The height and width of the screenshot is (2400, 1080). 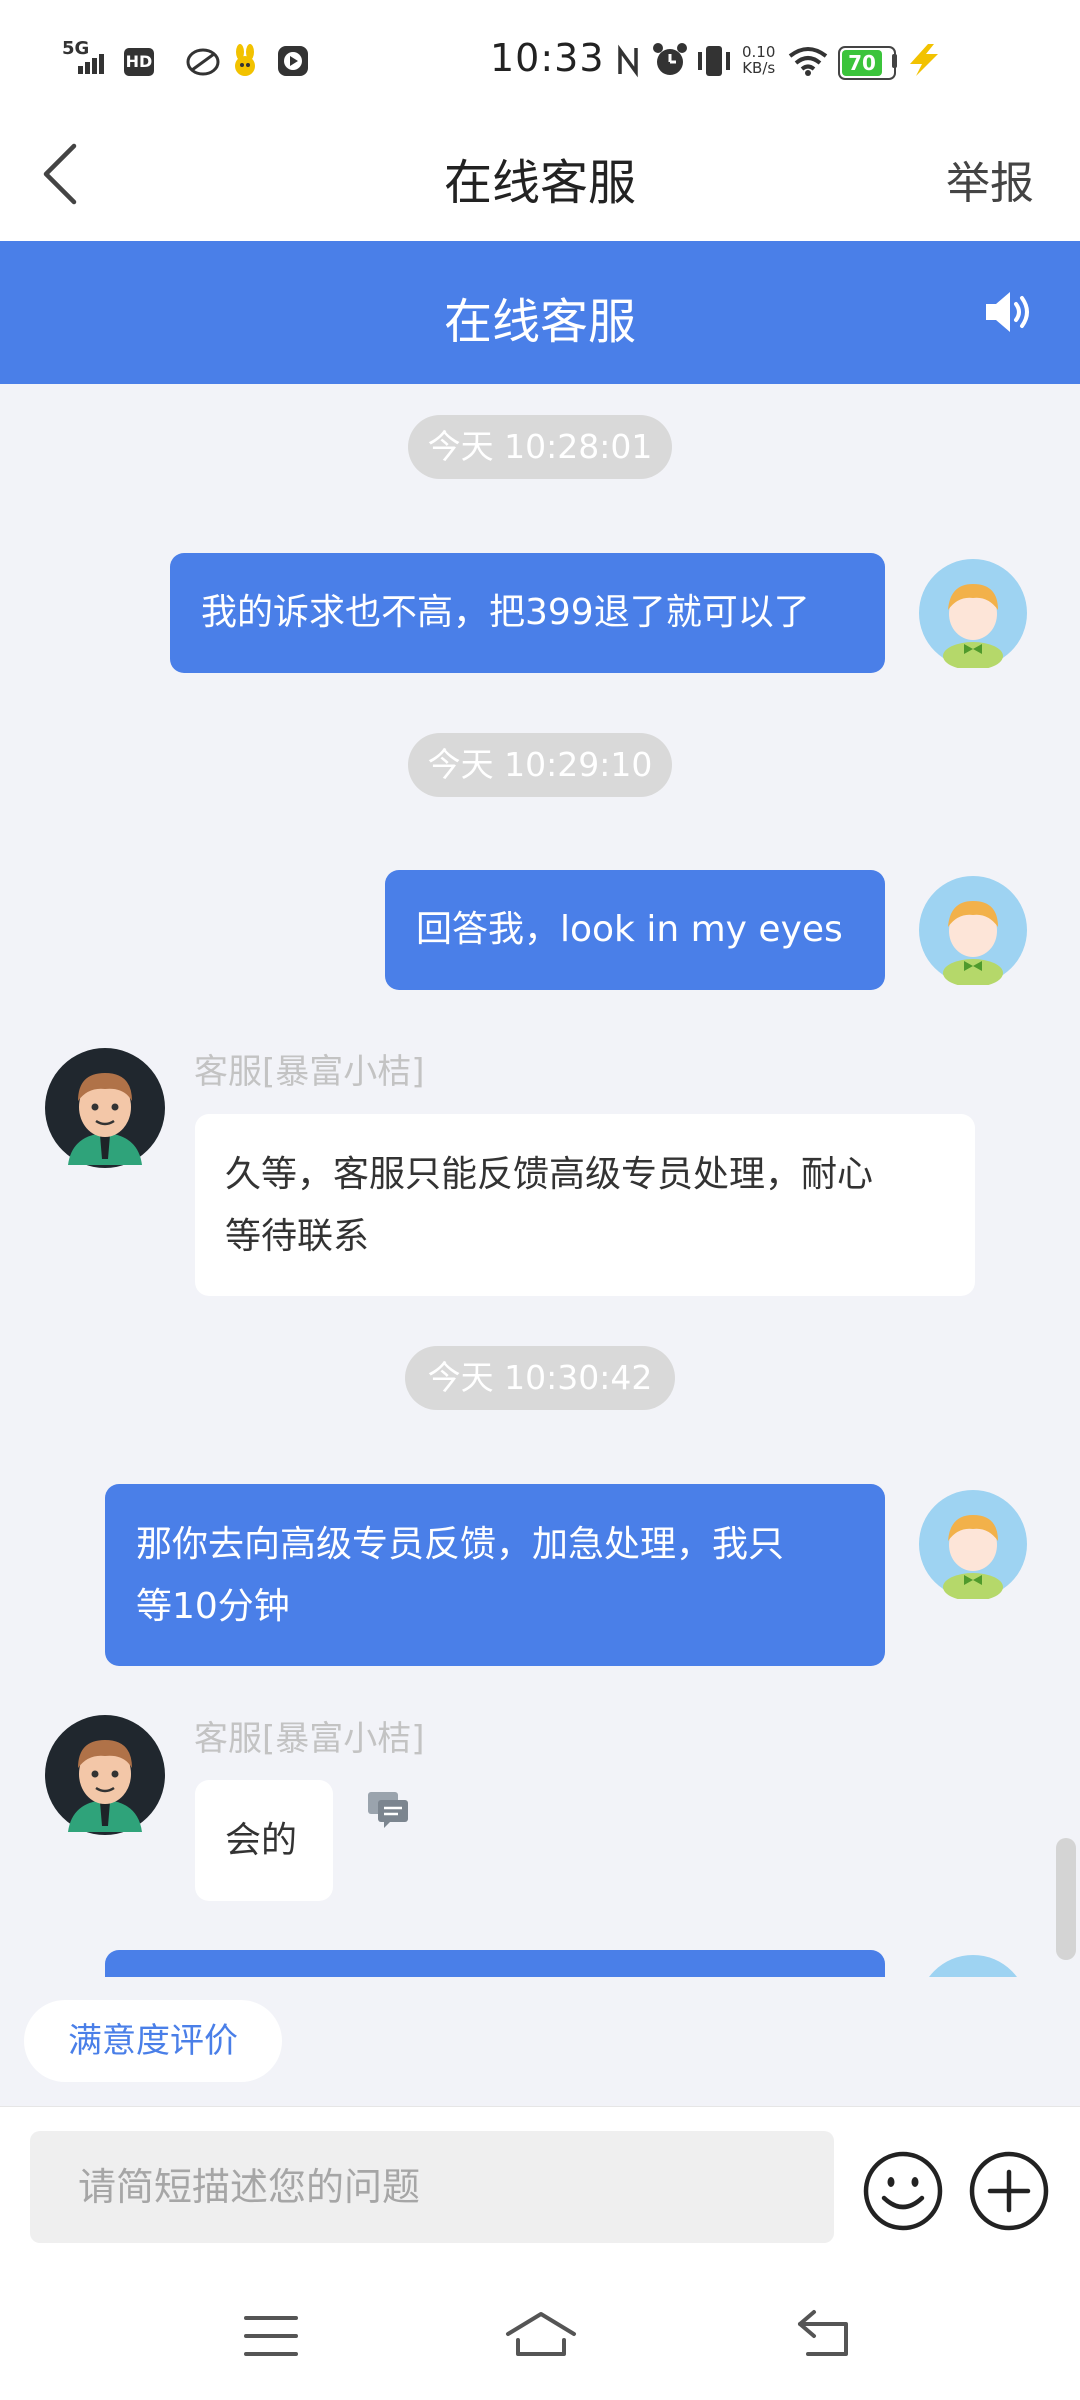 I want to click on wifi-icon, so click(x=808, y=61).